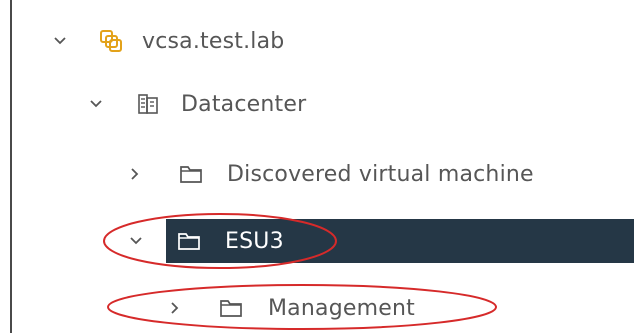  I want to click on vcenter-icon, so click(111, 41).